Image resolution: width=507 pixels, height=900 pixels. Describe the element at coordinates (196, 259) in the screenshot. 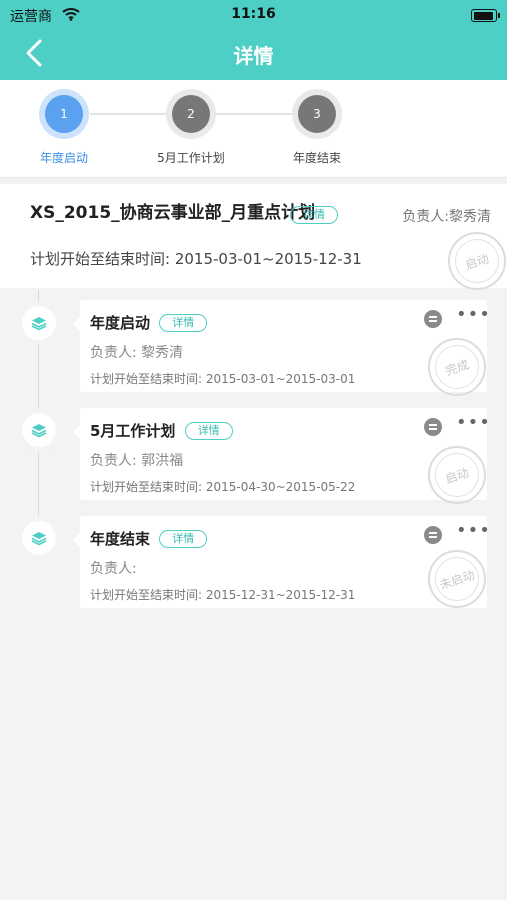

I see `plan-date-range: 计划开始至结束时间: 2015-03-01~2015-12-31` at that location.